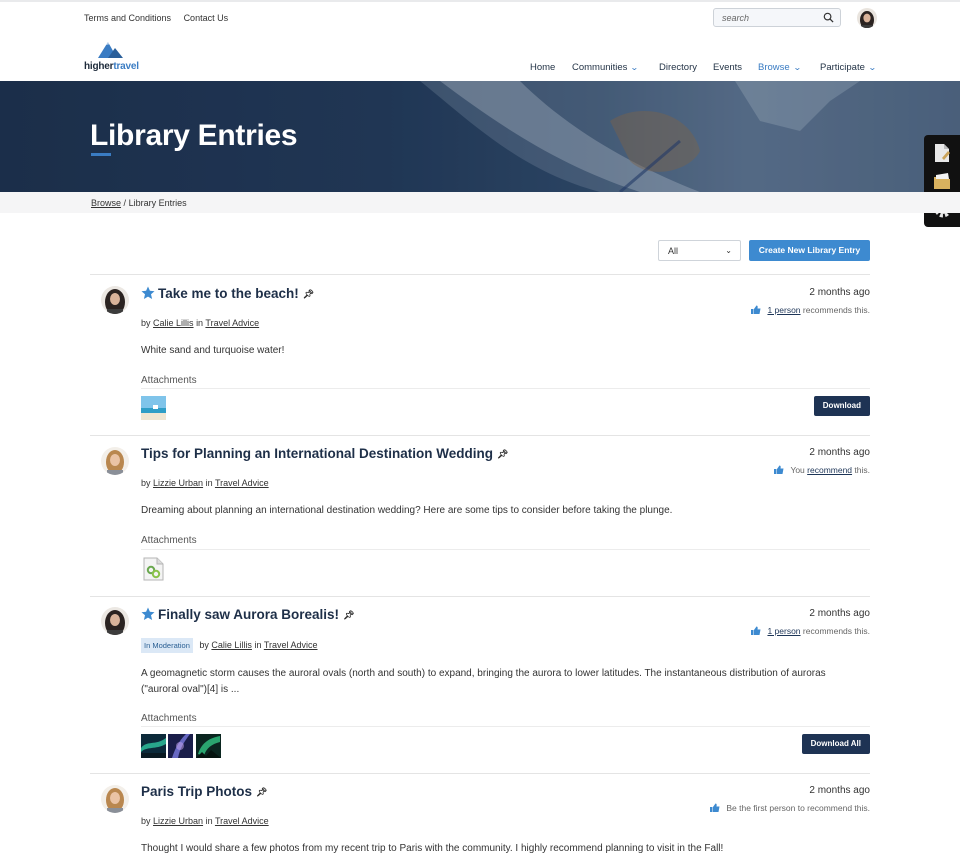  I want to click on hero-banner: Library Entries, so click(480, 136).